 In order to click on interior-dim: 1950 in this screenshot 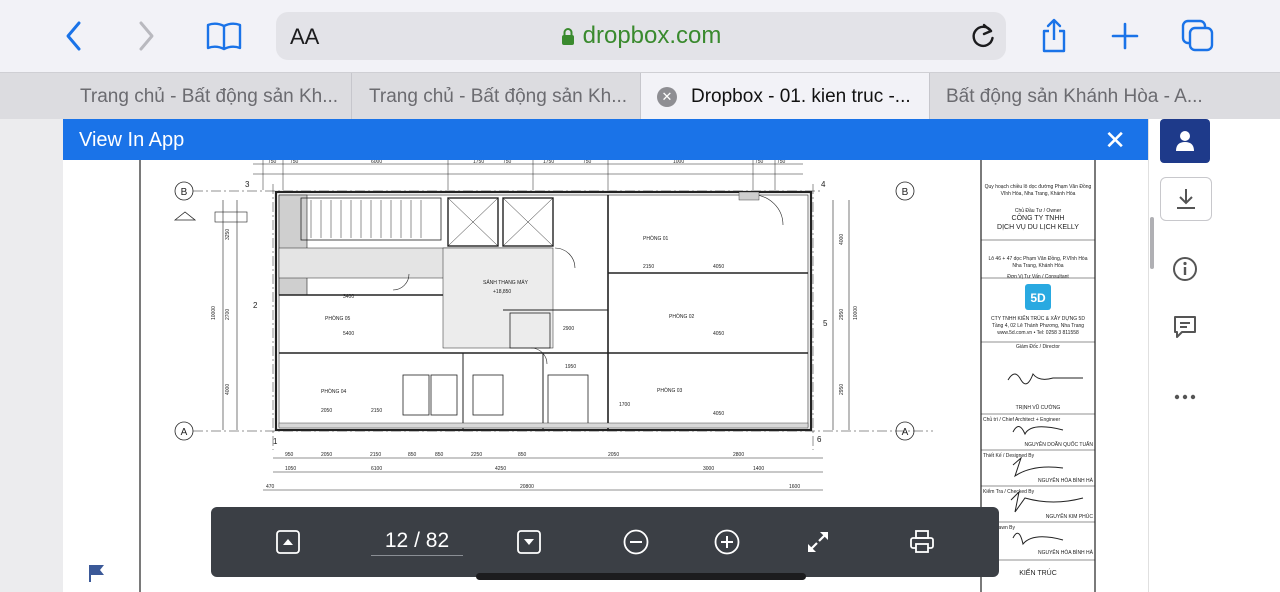, I will do `click(570, 367)`.